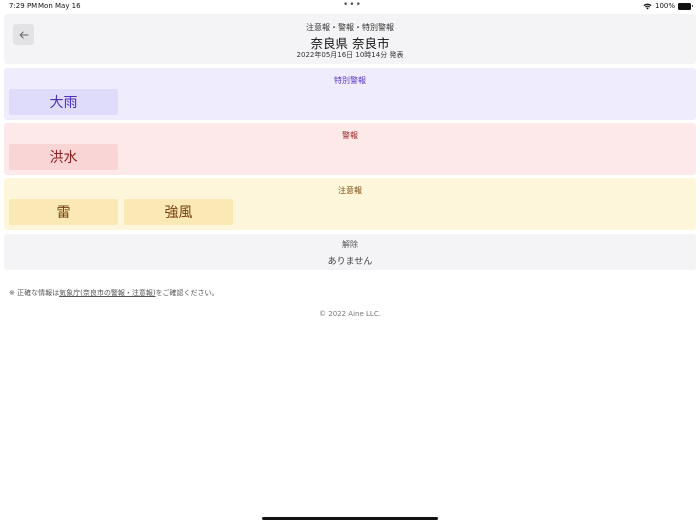  What do you see at coordinates (178, 212) in the screenshot?
I see `advisory-chip: 強風` at bounding box center [178, 212].